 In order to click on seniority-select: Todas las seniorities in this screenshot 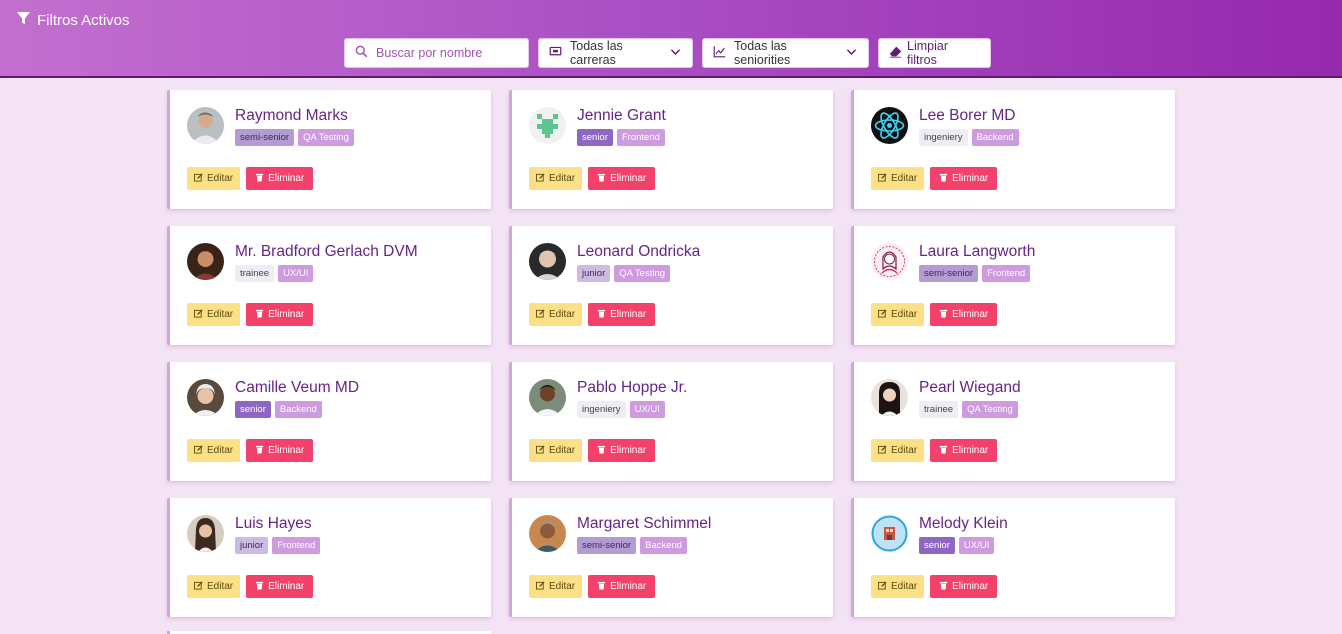, I will do `click(785, 53)`.